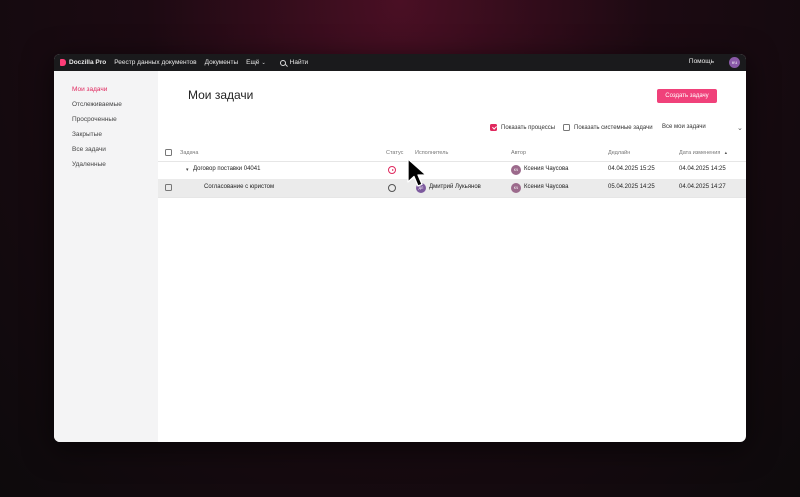  Describe the element at coordinates (239, 187) in the screenshot. I see `task-name: Согласование с юристом` at that location.